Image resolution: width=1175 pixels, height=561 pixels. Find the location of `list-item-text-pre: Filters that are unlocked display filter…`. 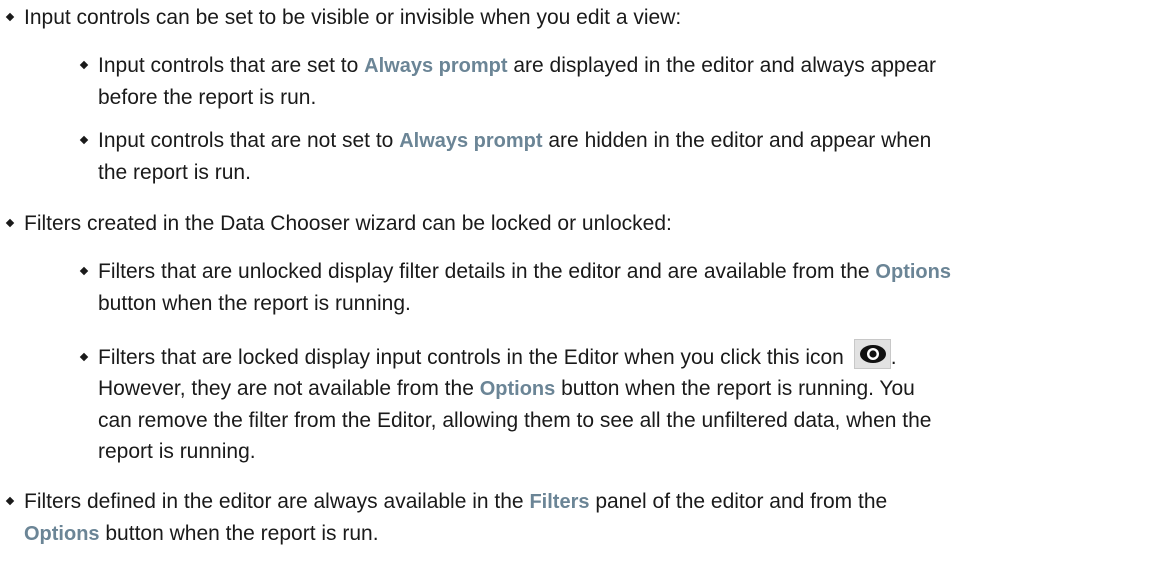

list-item-text-pre: Filters that are unlocked display filter… is located at coordinates (487, 271).